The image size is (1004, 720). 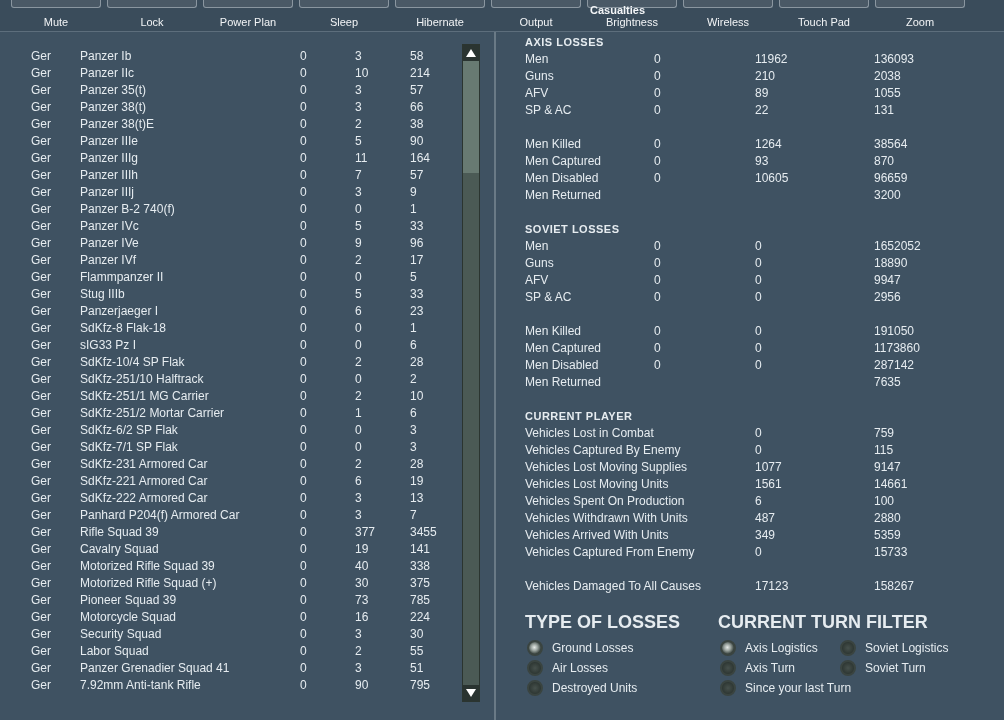 What do you see at coordinates (421, 566) in the screenshot?
I see `table-cell-text: 338` at bounding box center [421, 566].